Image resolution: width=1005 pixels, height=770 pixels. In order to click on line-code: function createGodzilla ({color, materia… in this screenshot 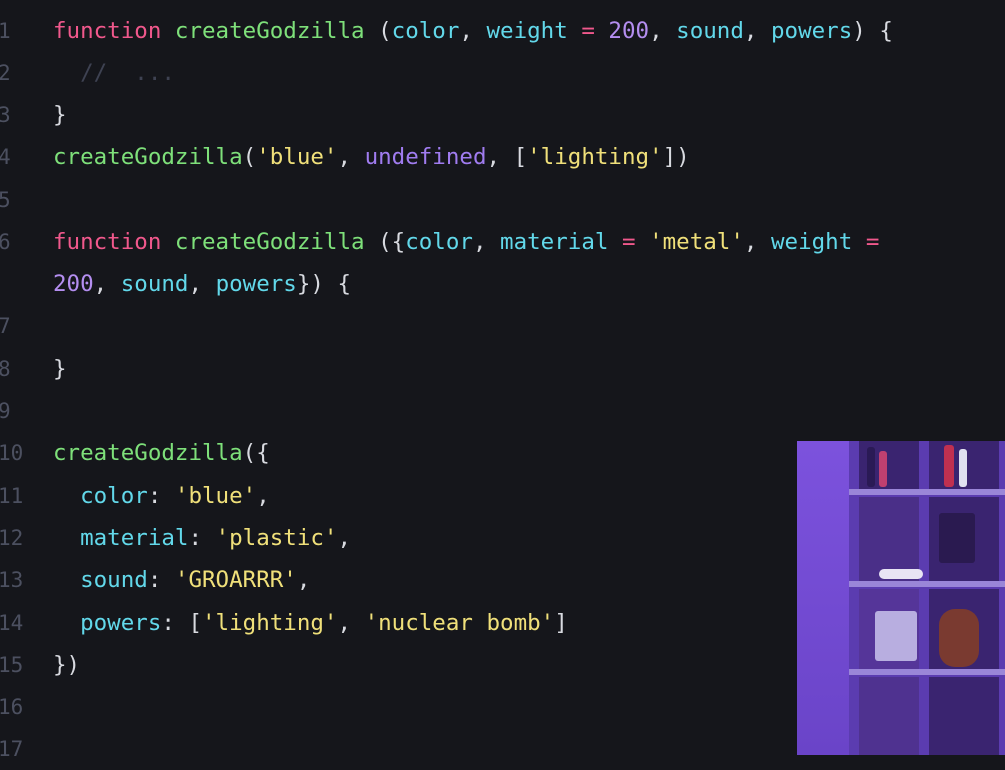, I will do `click(466, 242)`.